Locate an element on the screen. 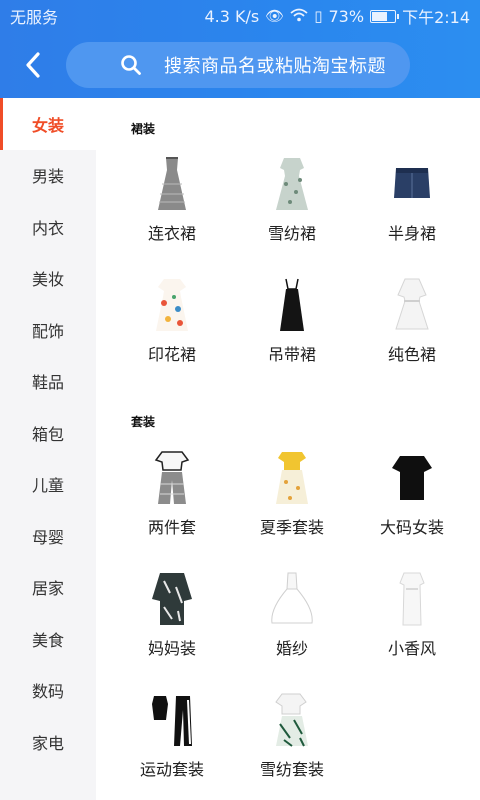 The height and width of the screenshot is (800, 480). section-title: 套装 is located at coordinates (143, 422).